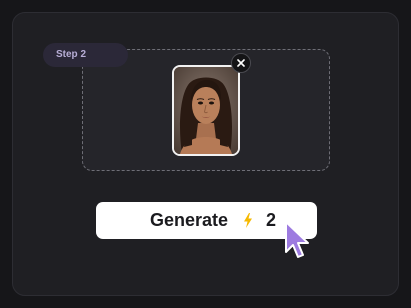  I want to click on credit-cost: 2, so click(271, 220).